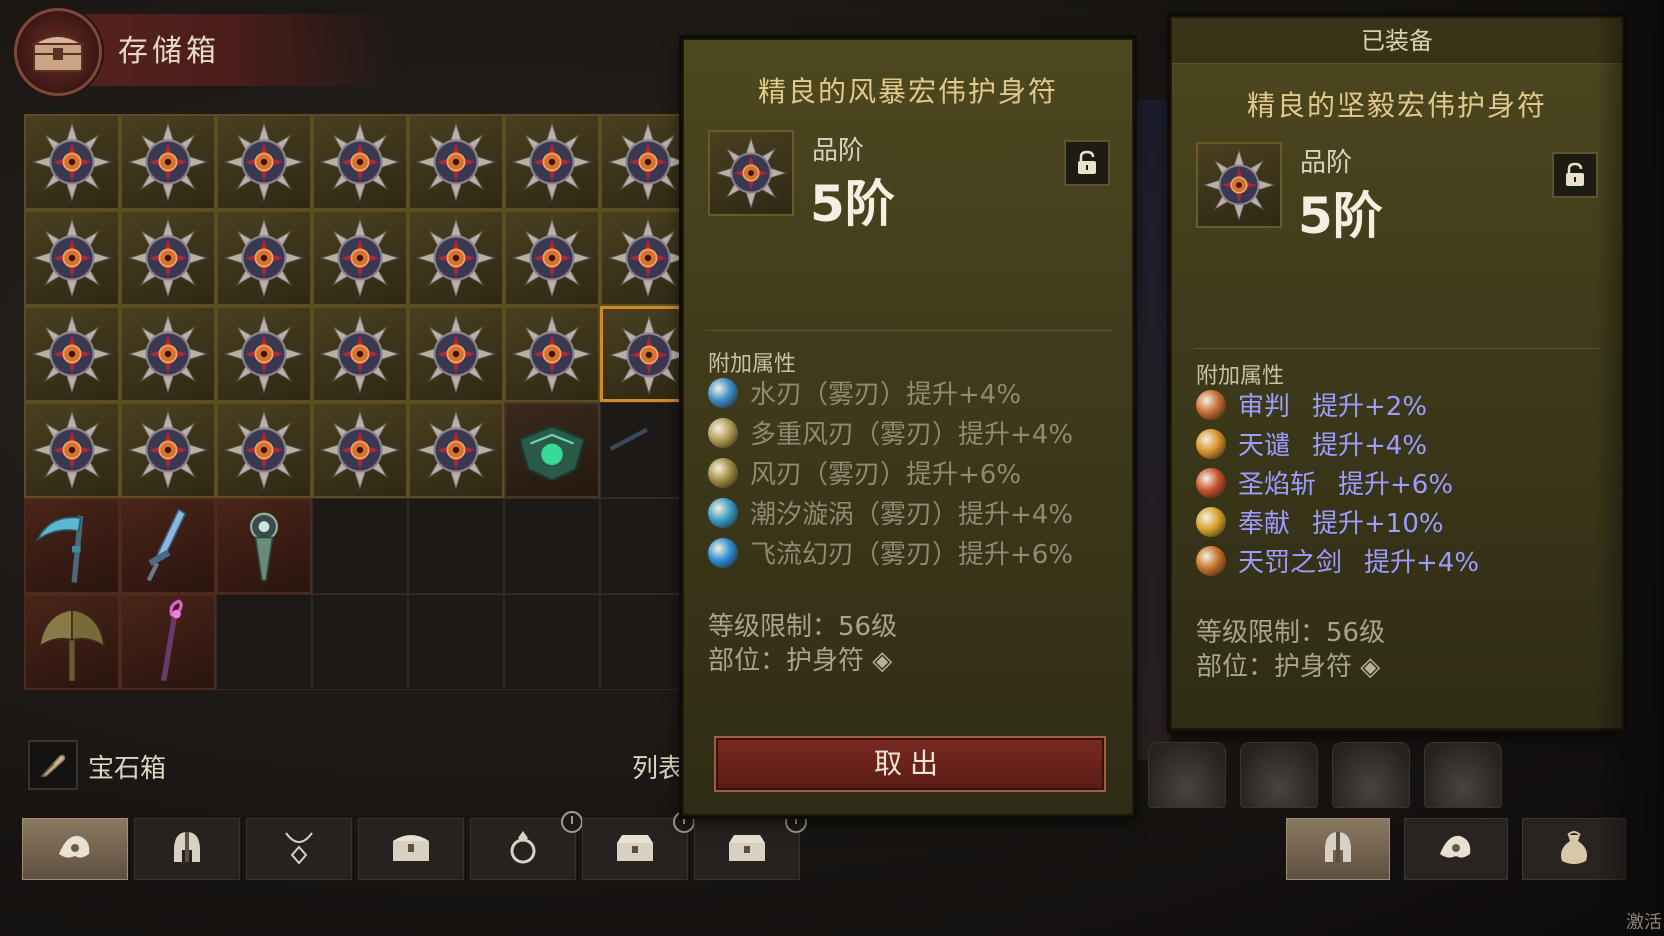  What do you see at coordinates (910, 764) in the screenshot?
I see `take-out-button: 取出` at bounding box center [910, 764].